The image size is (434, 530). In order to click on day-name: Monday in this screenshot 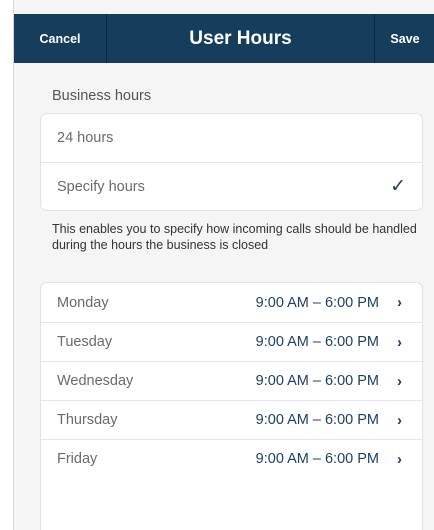, I will do `click(83, 302)`.